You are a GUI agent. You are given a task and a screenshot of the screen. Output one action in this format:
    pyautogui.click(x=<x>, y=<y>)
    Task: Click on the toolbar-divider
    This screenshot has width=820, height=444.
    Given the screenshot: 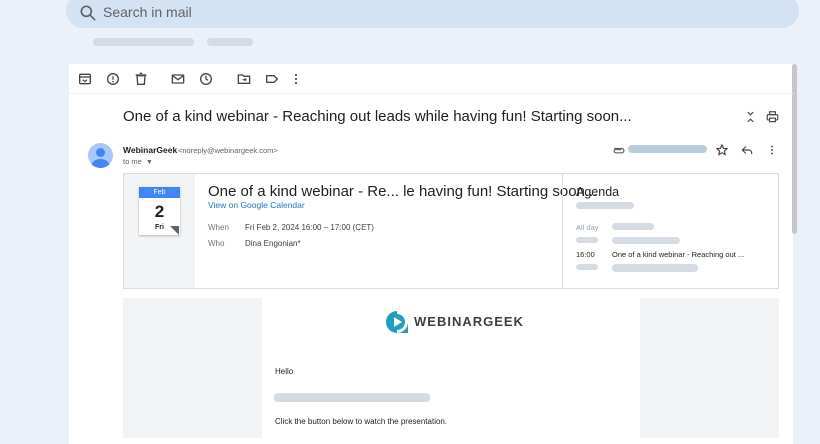 What is the action you would take?
    pyautogui.click(x=431, y=93)
    